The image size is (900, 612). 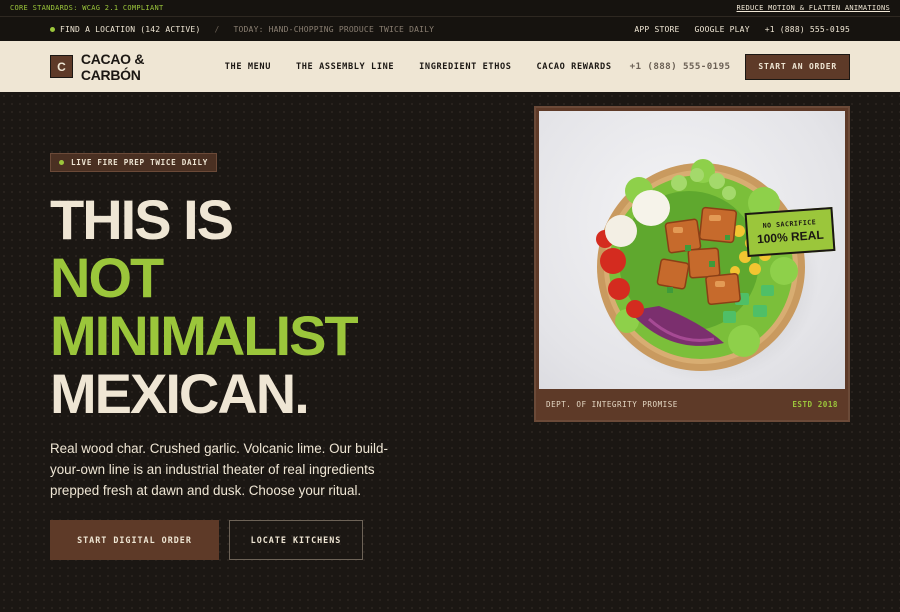 What do you see at coordinates (87, 8) in the screenshot?
I see `wcag-compliance-note: CORE STANDARDS: WCAG 2.1 COMPLIANT` at bounding box center [87, 8].